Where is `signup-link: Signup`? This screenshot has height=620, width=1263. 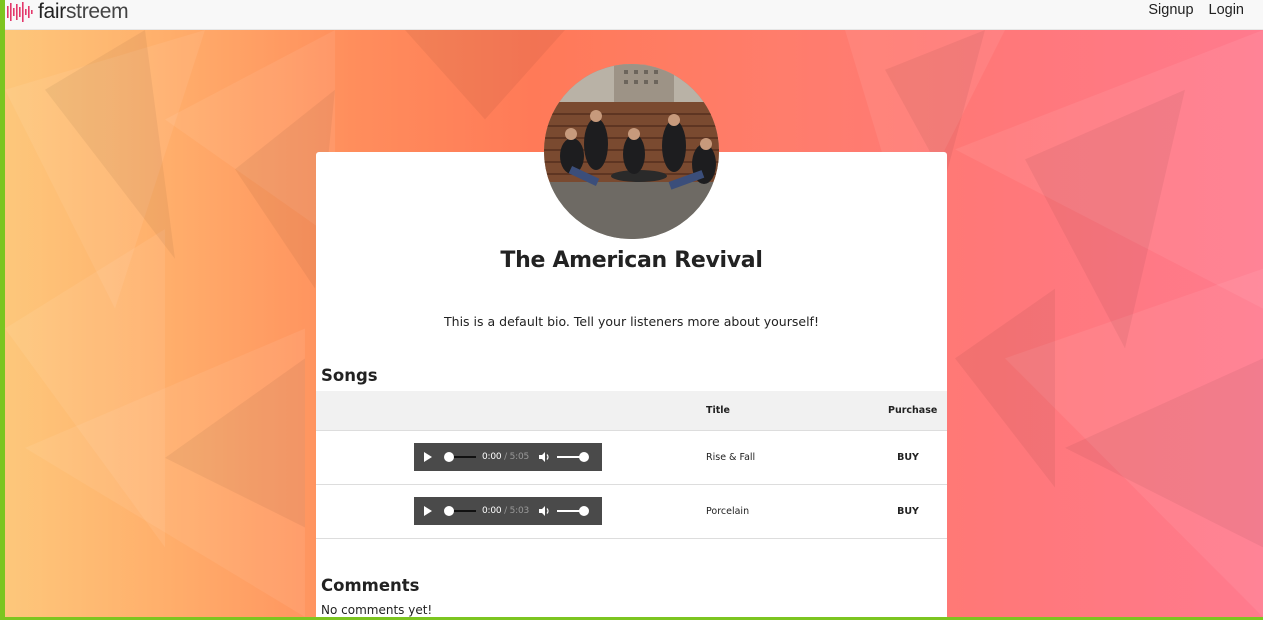
signup-link: Signup is located at coordinates (1170, 10).